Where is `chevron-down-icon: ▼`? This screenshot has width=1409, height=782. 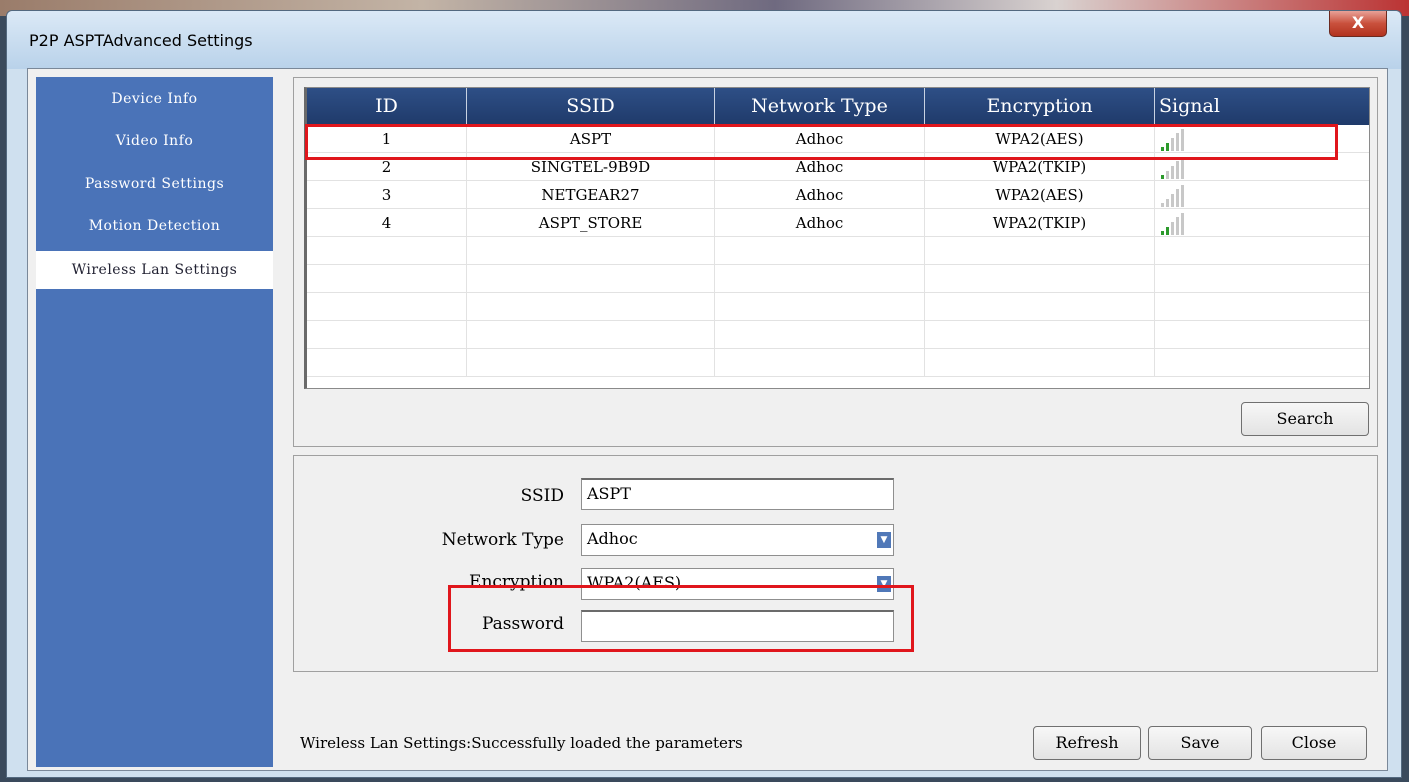
chevron-down-icon: ▼ is located at coordinates (884, 540).